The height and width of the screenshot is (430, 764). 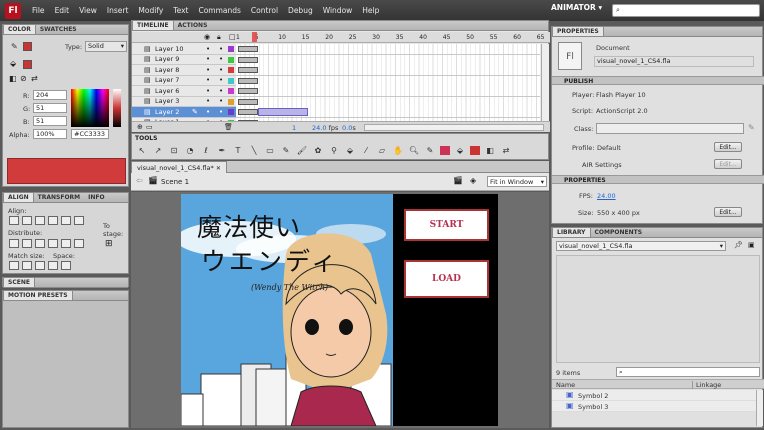 What do you see at coordinates (670, 128) in the screenshot?
I see `class-input` at bounding box center [670, 128].